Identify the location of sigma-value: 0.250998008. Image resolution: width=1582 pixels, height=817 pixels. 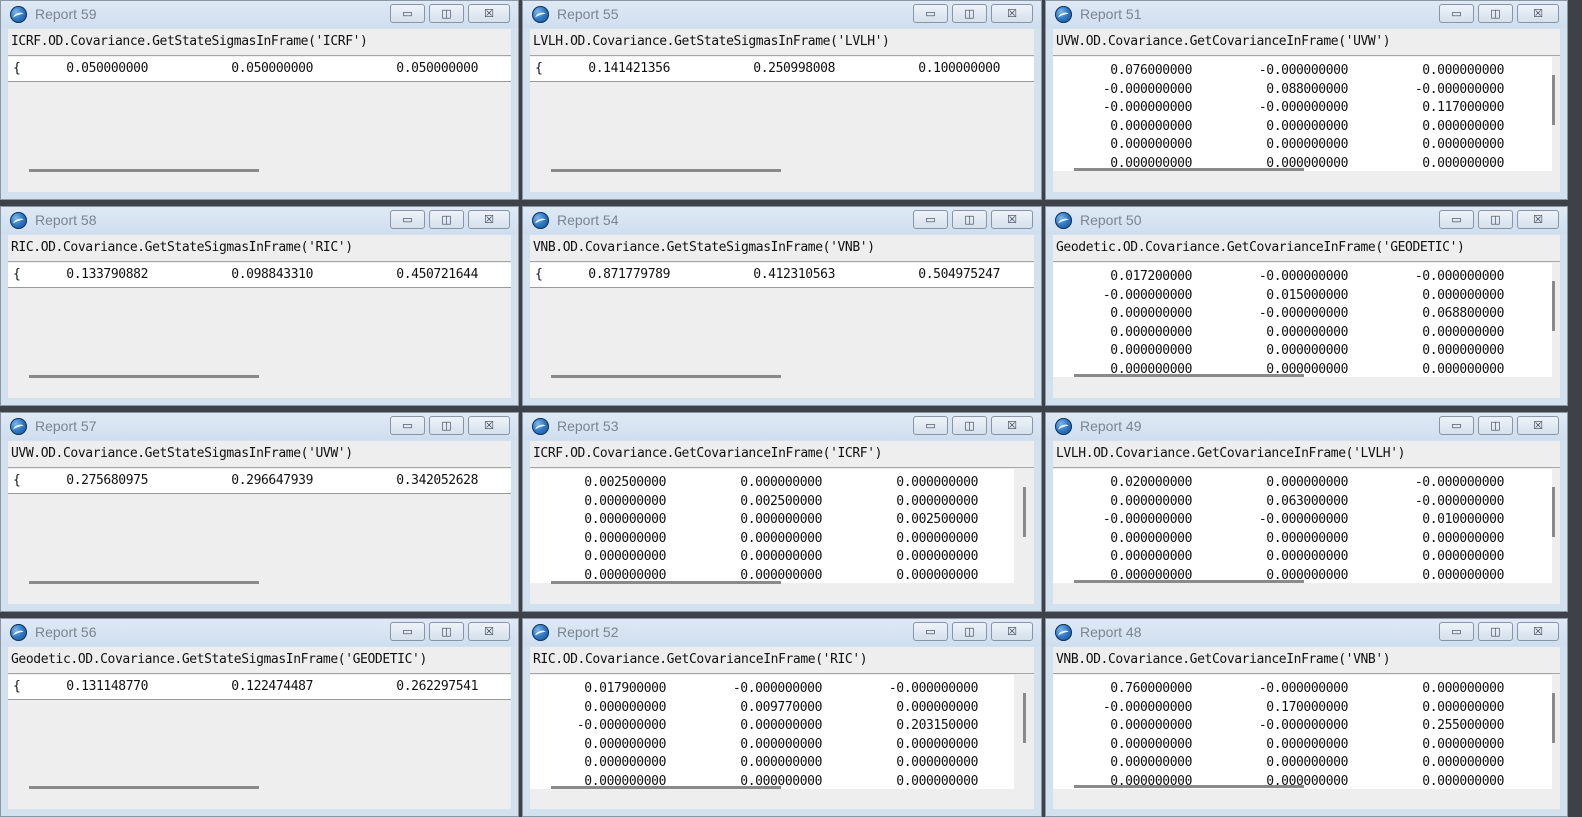
(794, 68).